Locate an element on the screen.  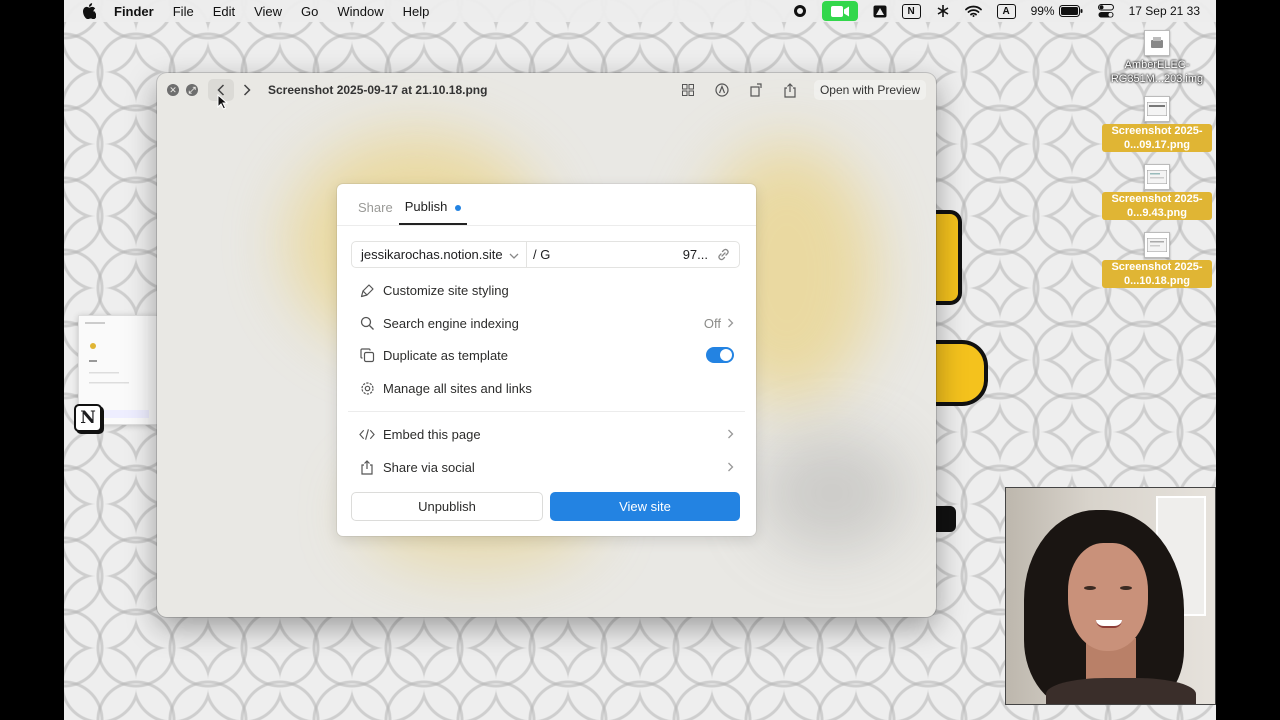
desktop-file-screenshot-2: Screenshot 2025-0...9.43.png is located at coordinates (1157, 192).